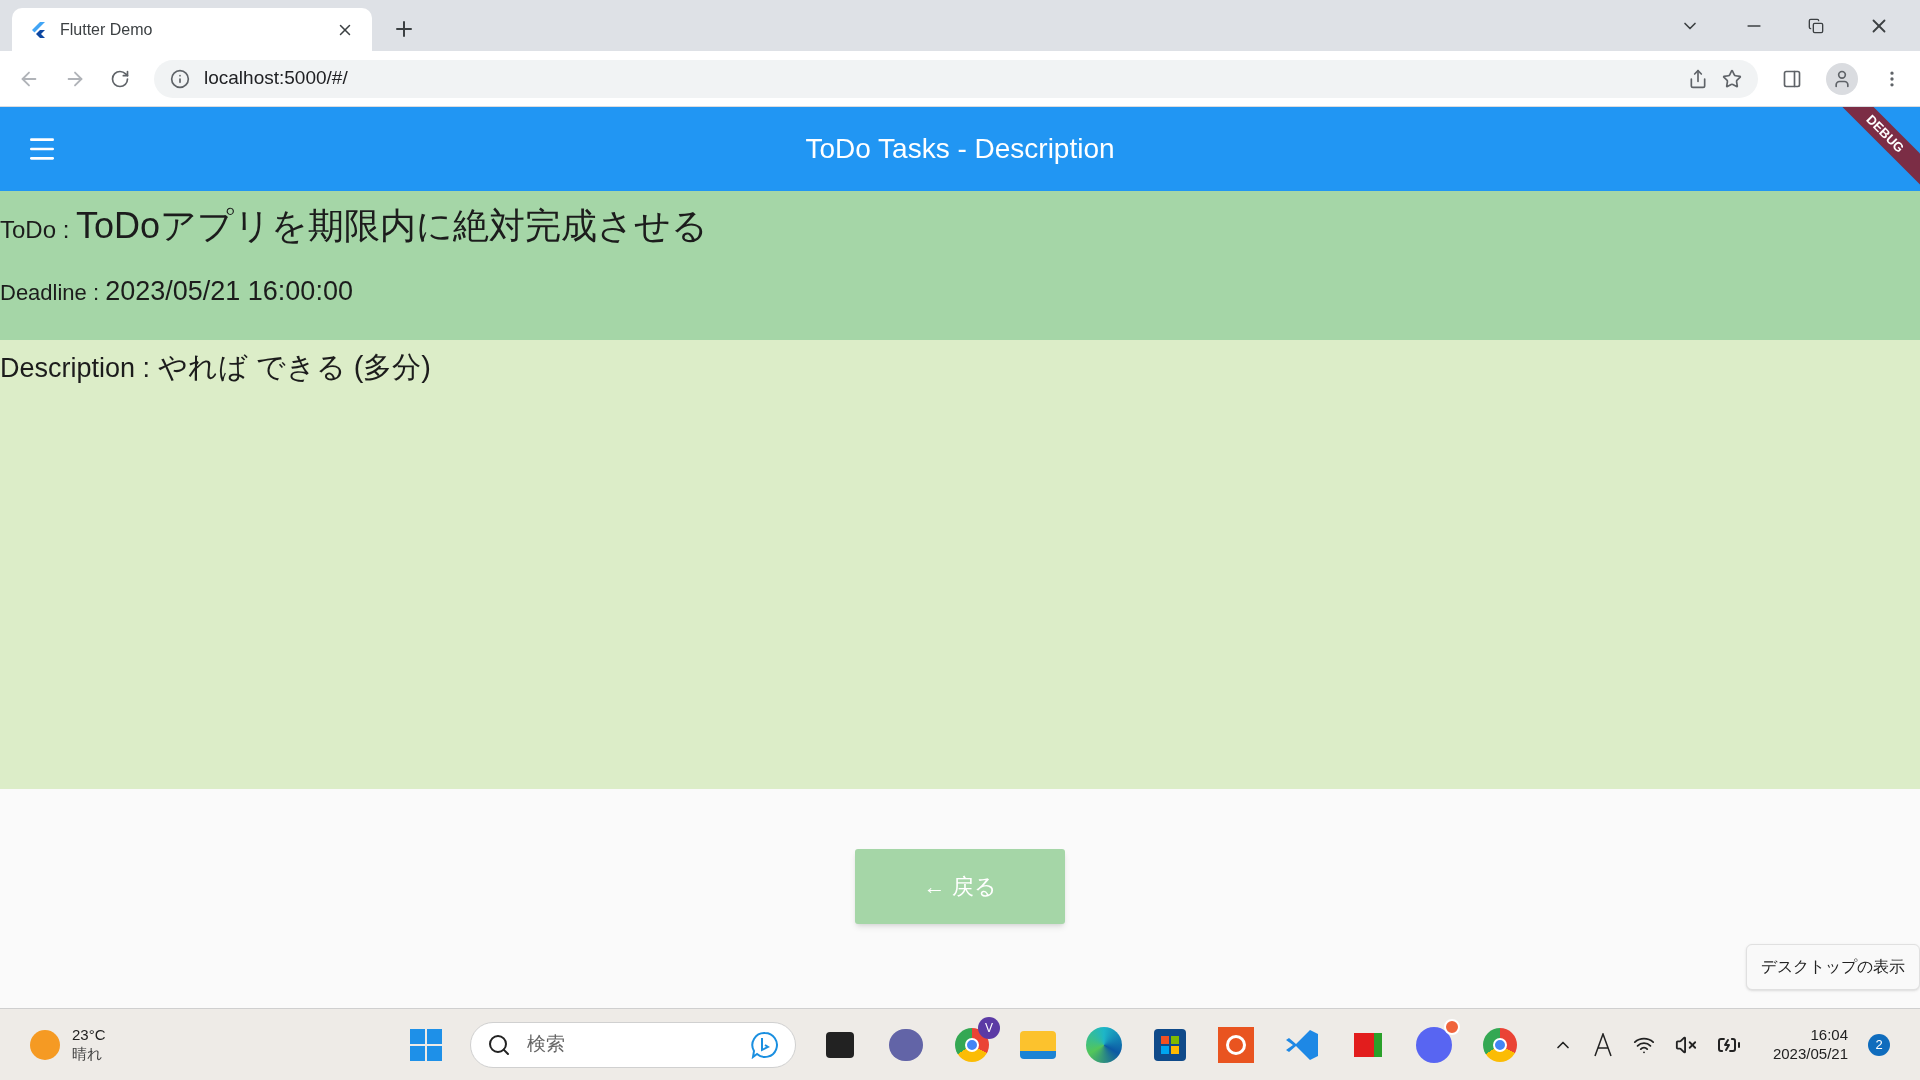 The height and width of the screenshot is (1080, 1920). Describe the element at coordinates (87, 1054) in the screenshot. I see `weather-condition: 晴れ` at that location.